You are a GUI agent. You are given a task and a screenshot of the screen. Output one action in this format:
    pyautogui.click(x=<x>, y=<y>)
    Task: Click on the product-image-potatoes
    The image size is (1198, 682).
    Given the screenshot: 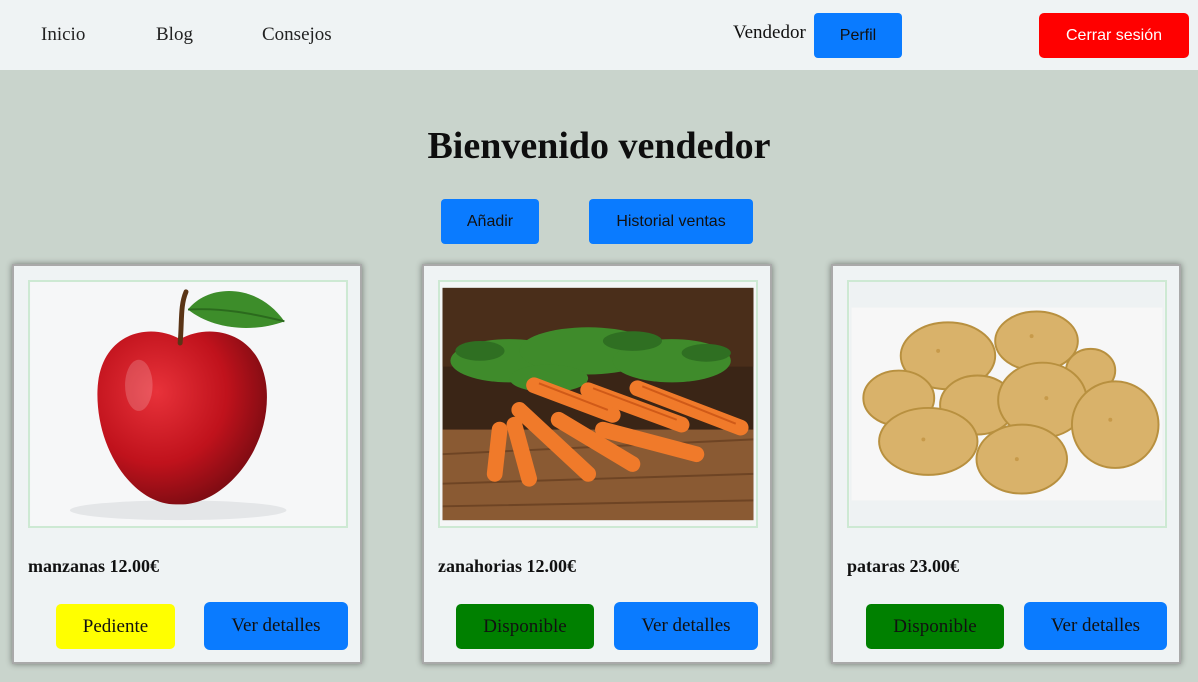 What is the action you would take?
    pyautogui.click(x=1007, y=404)
    